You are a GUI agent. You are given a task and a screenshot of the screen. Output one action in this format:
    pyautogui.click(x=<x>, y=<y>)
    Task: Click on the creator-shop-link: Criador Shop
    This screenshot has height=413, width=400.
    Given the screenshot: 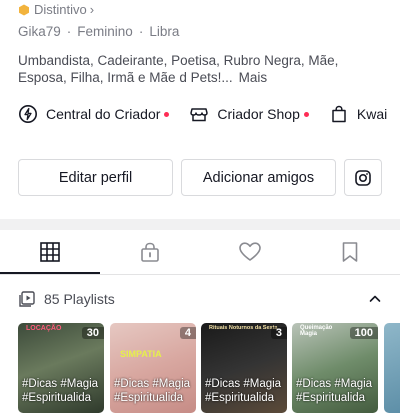 What is the action you would take?
    pyautogui.click(x=249, y=114)
    